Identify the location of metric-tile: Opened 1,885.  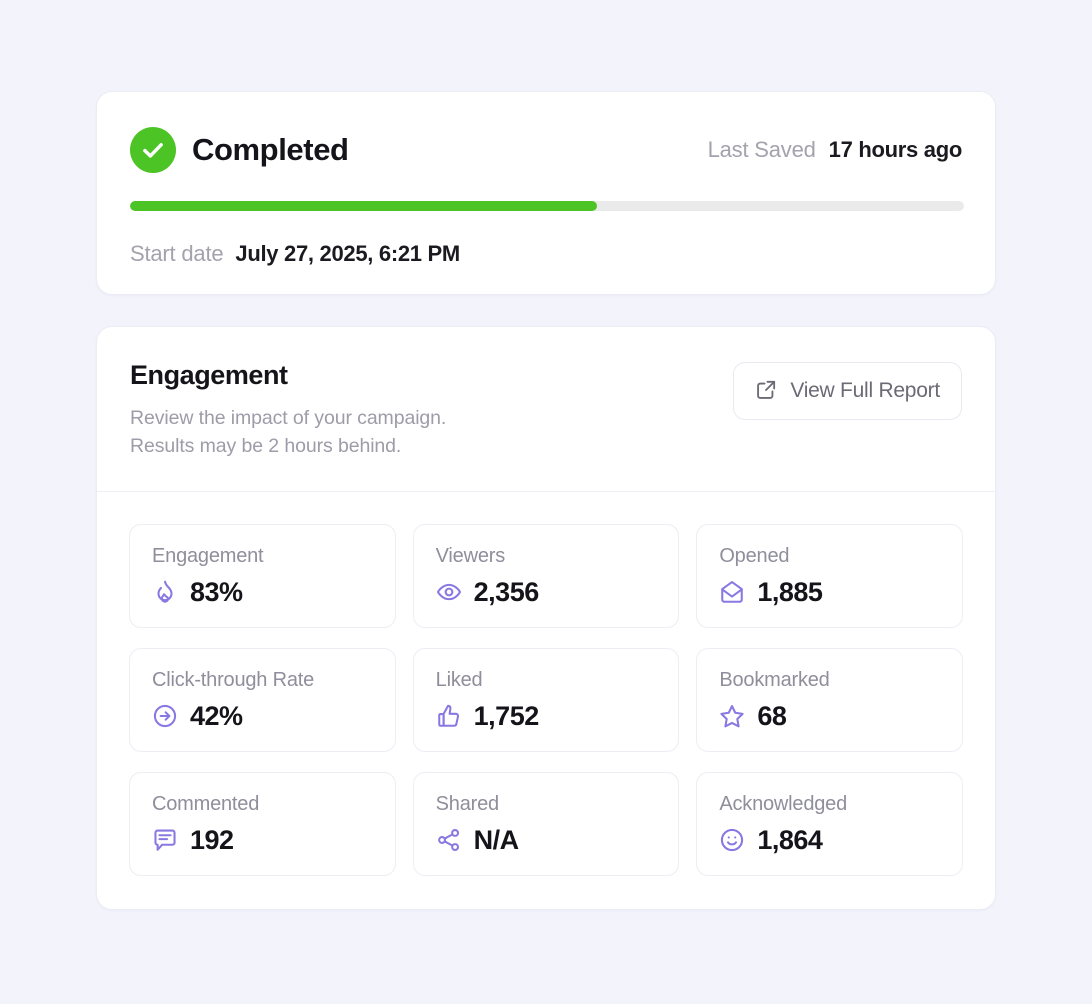
(829, 575).